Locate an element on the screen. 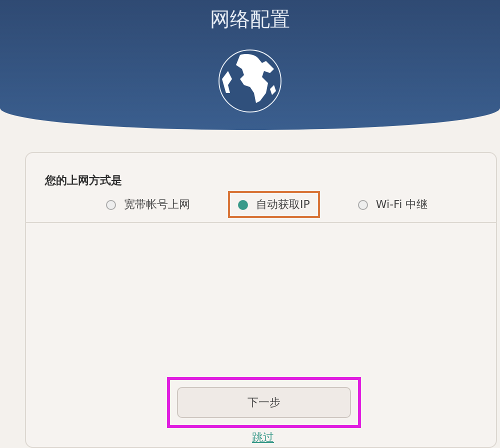 Image resolution: width=500 pixels, height=448 pixels. globe-icon is located at coordinates (250, 81).